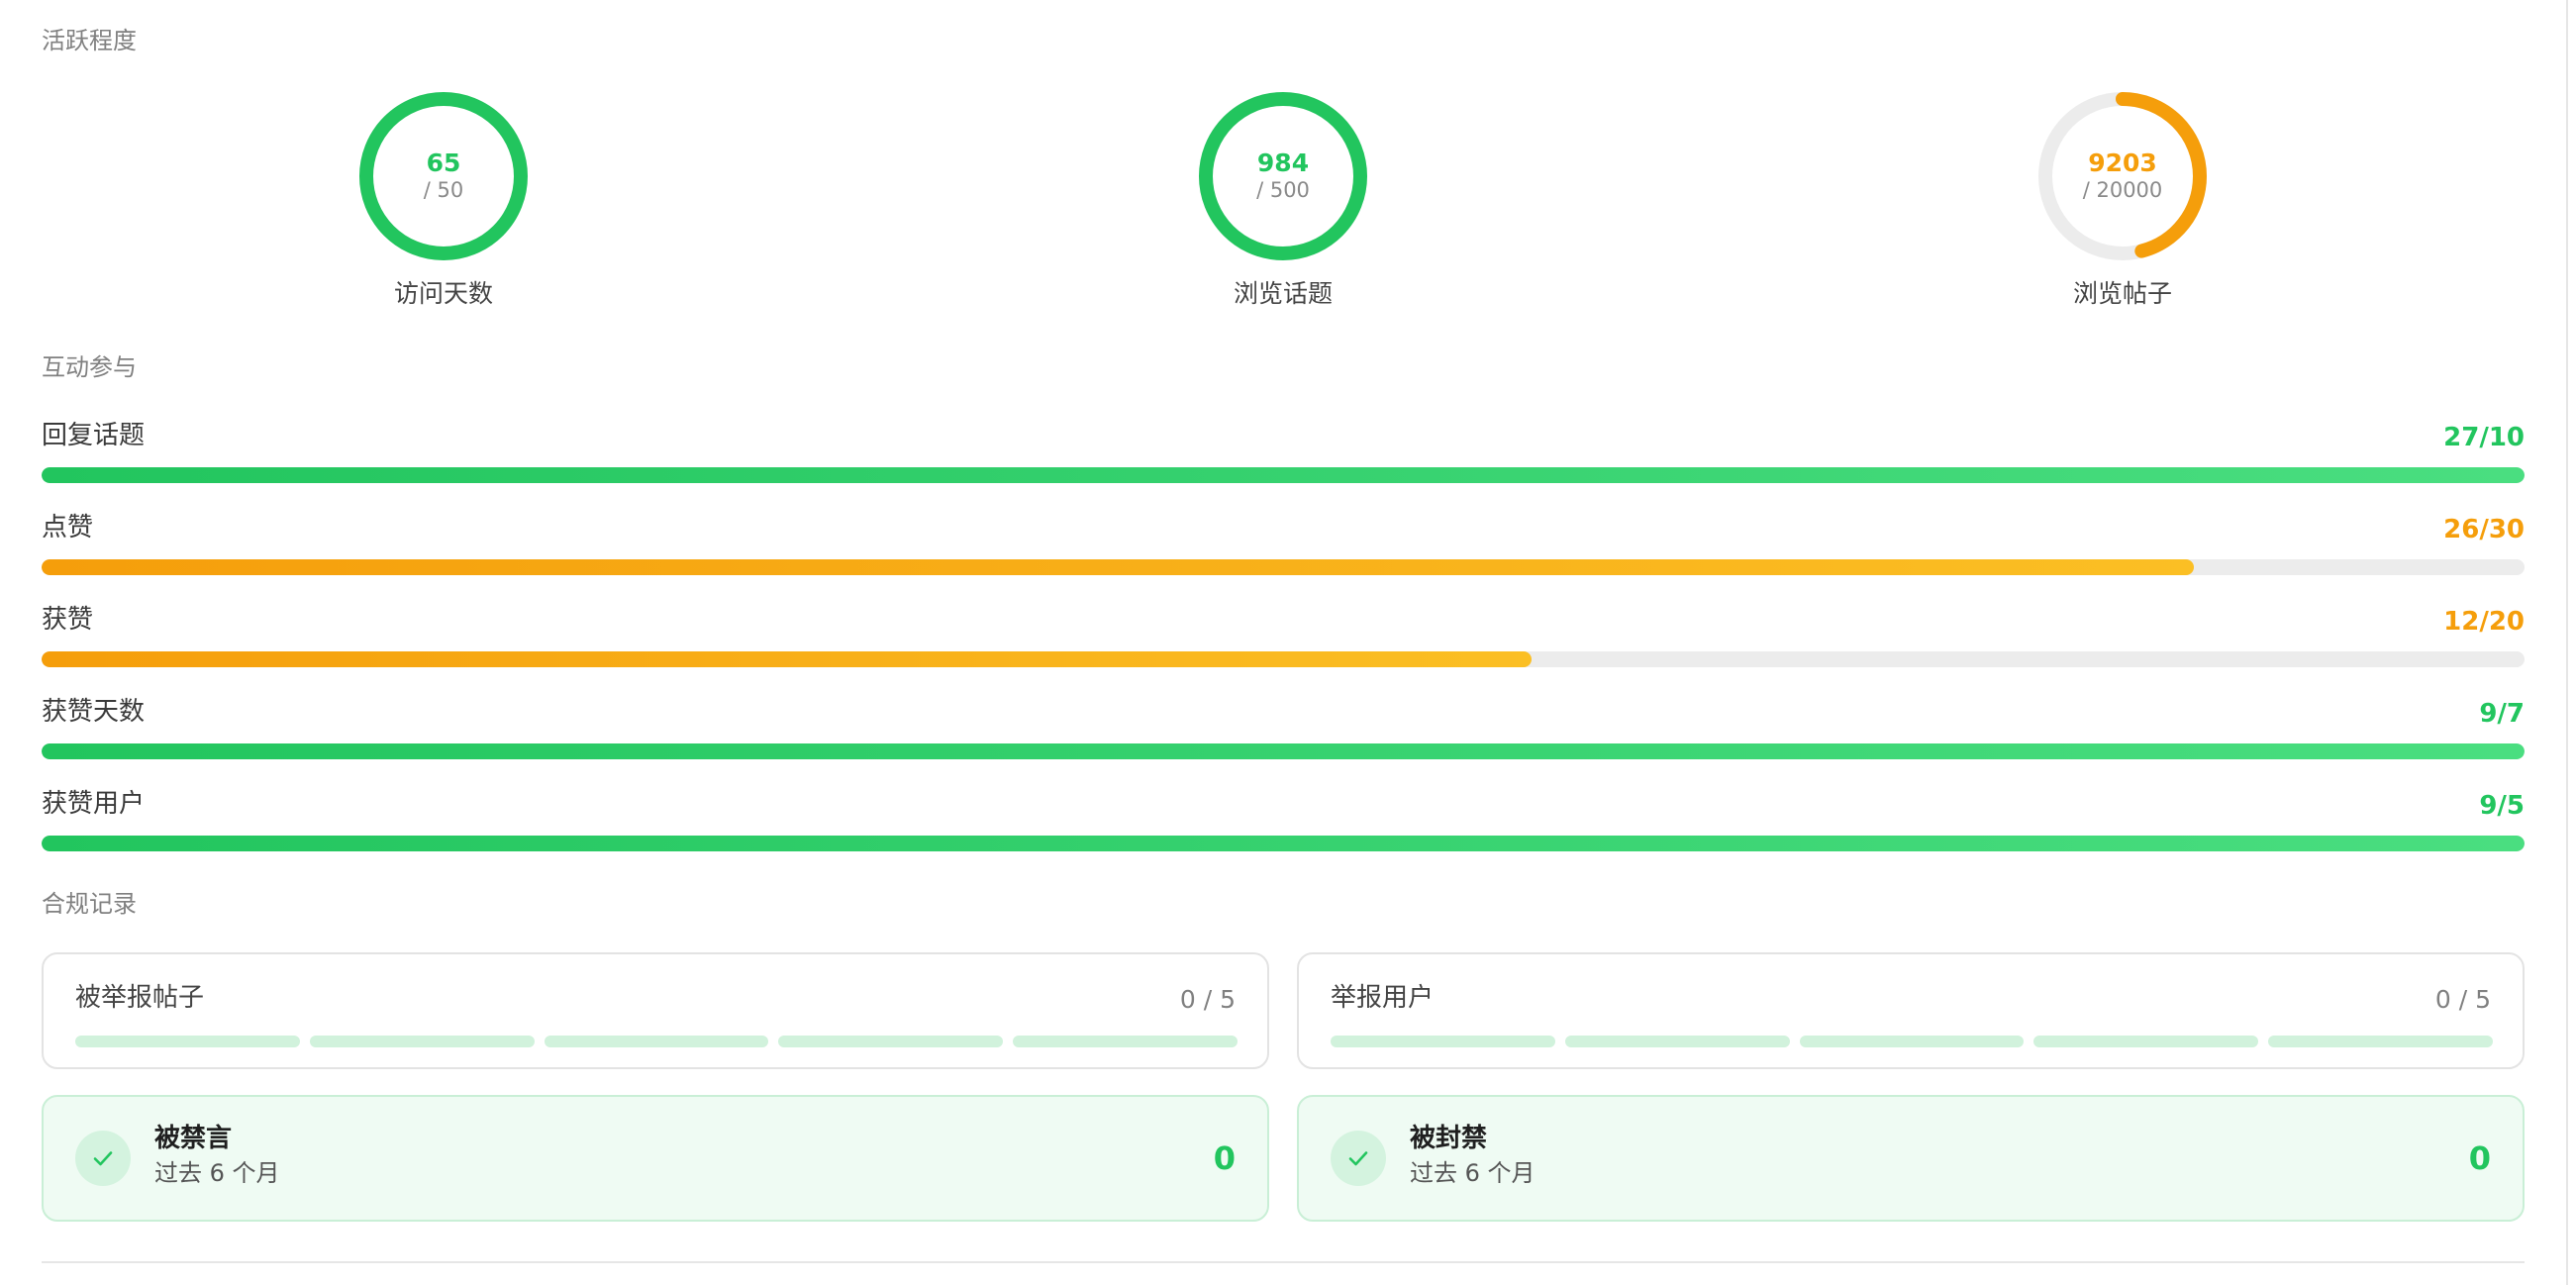  I want to click on status-title: 被禁言, so click(194, 1138).